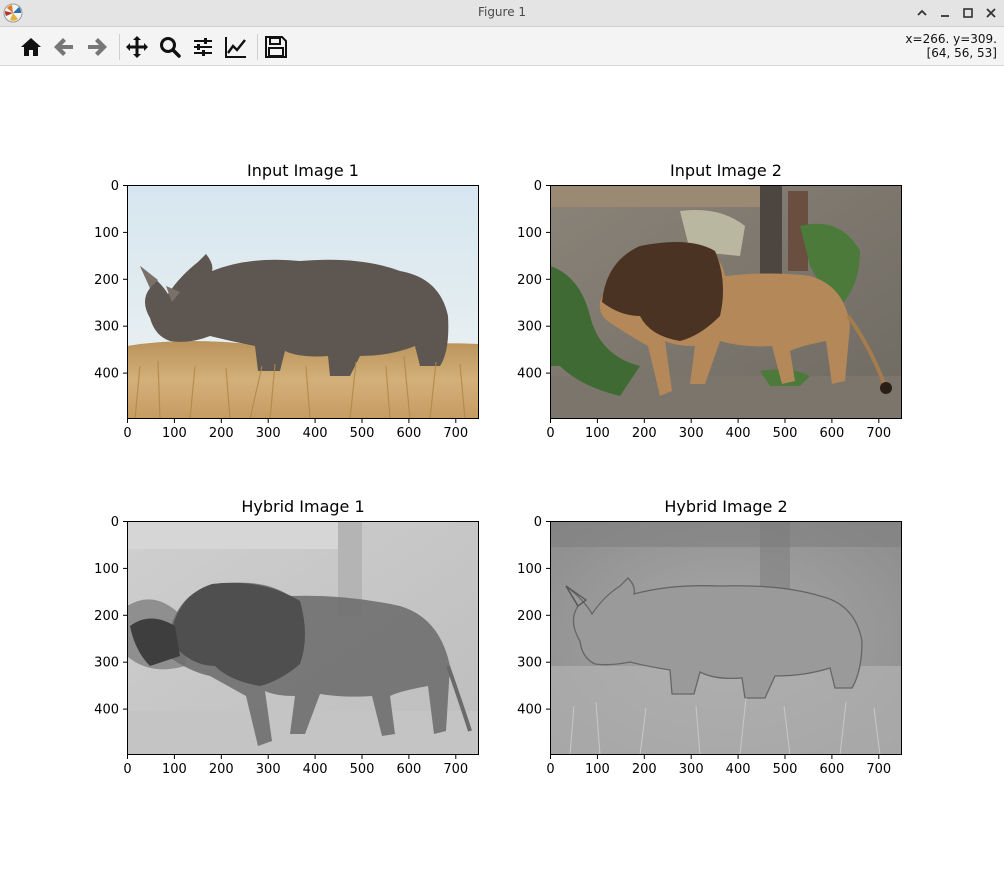  I want to click on rhino-photo, so click(303, 302).